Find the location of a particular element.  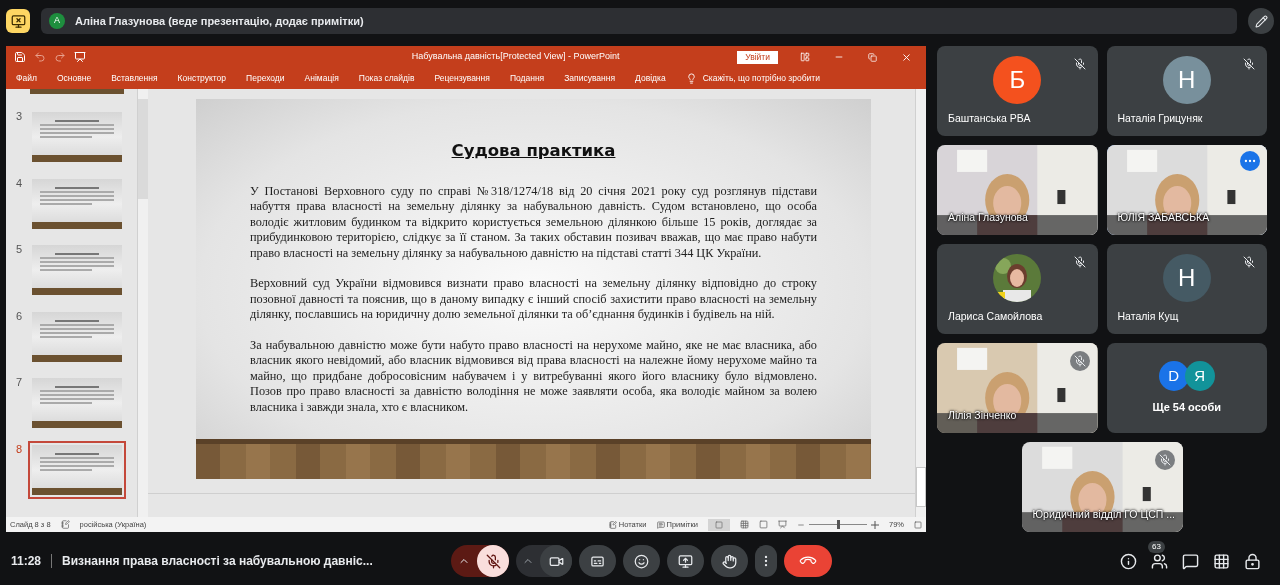

ribbon-tab: Довідка is located at coordinates (650, 78).